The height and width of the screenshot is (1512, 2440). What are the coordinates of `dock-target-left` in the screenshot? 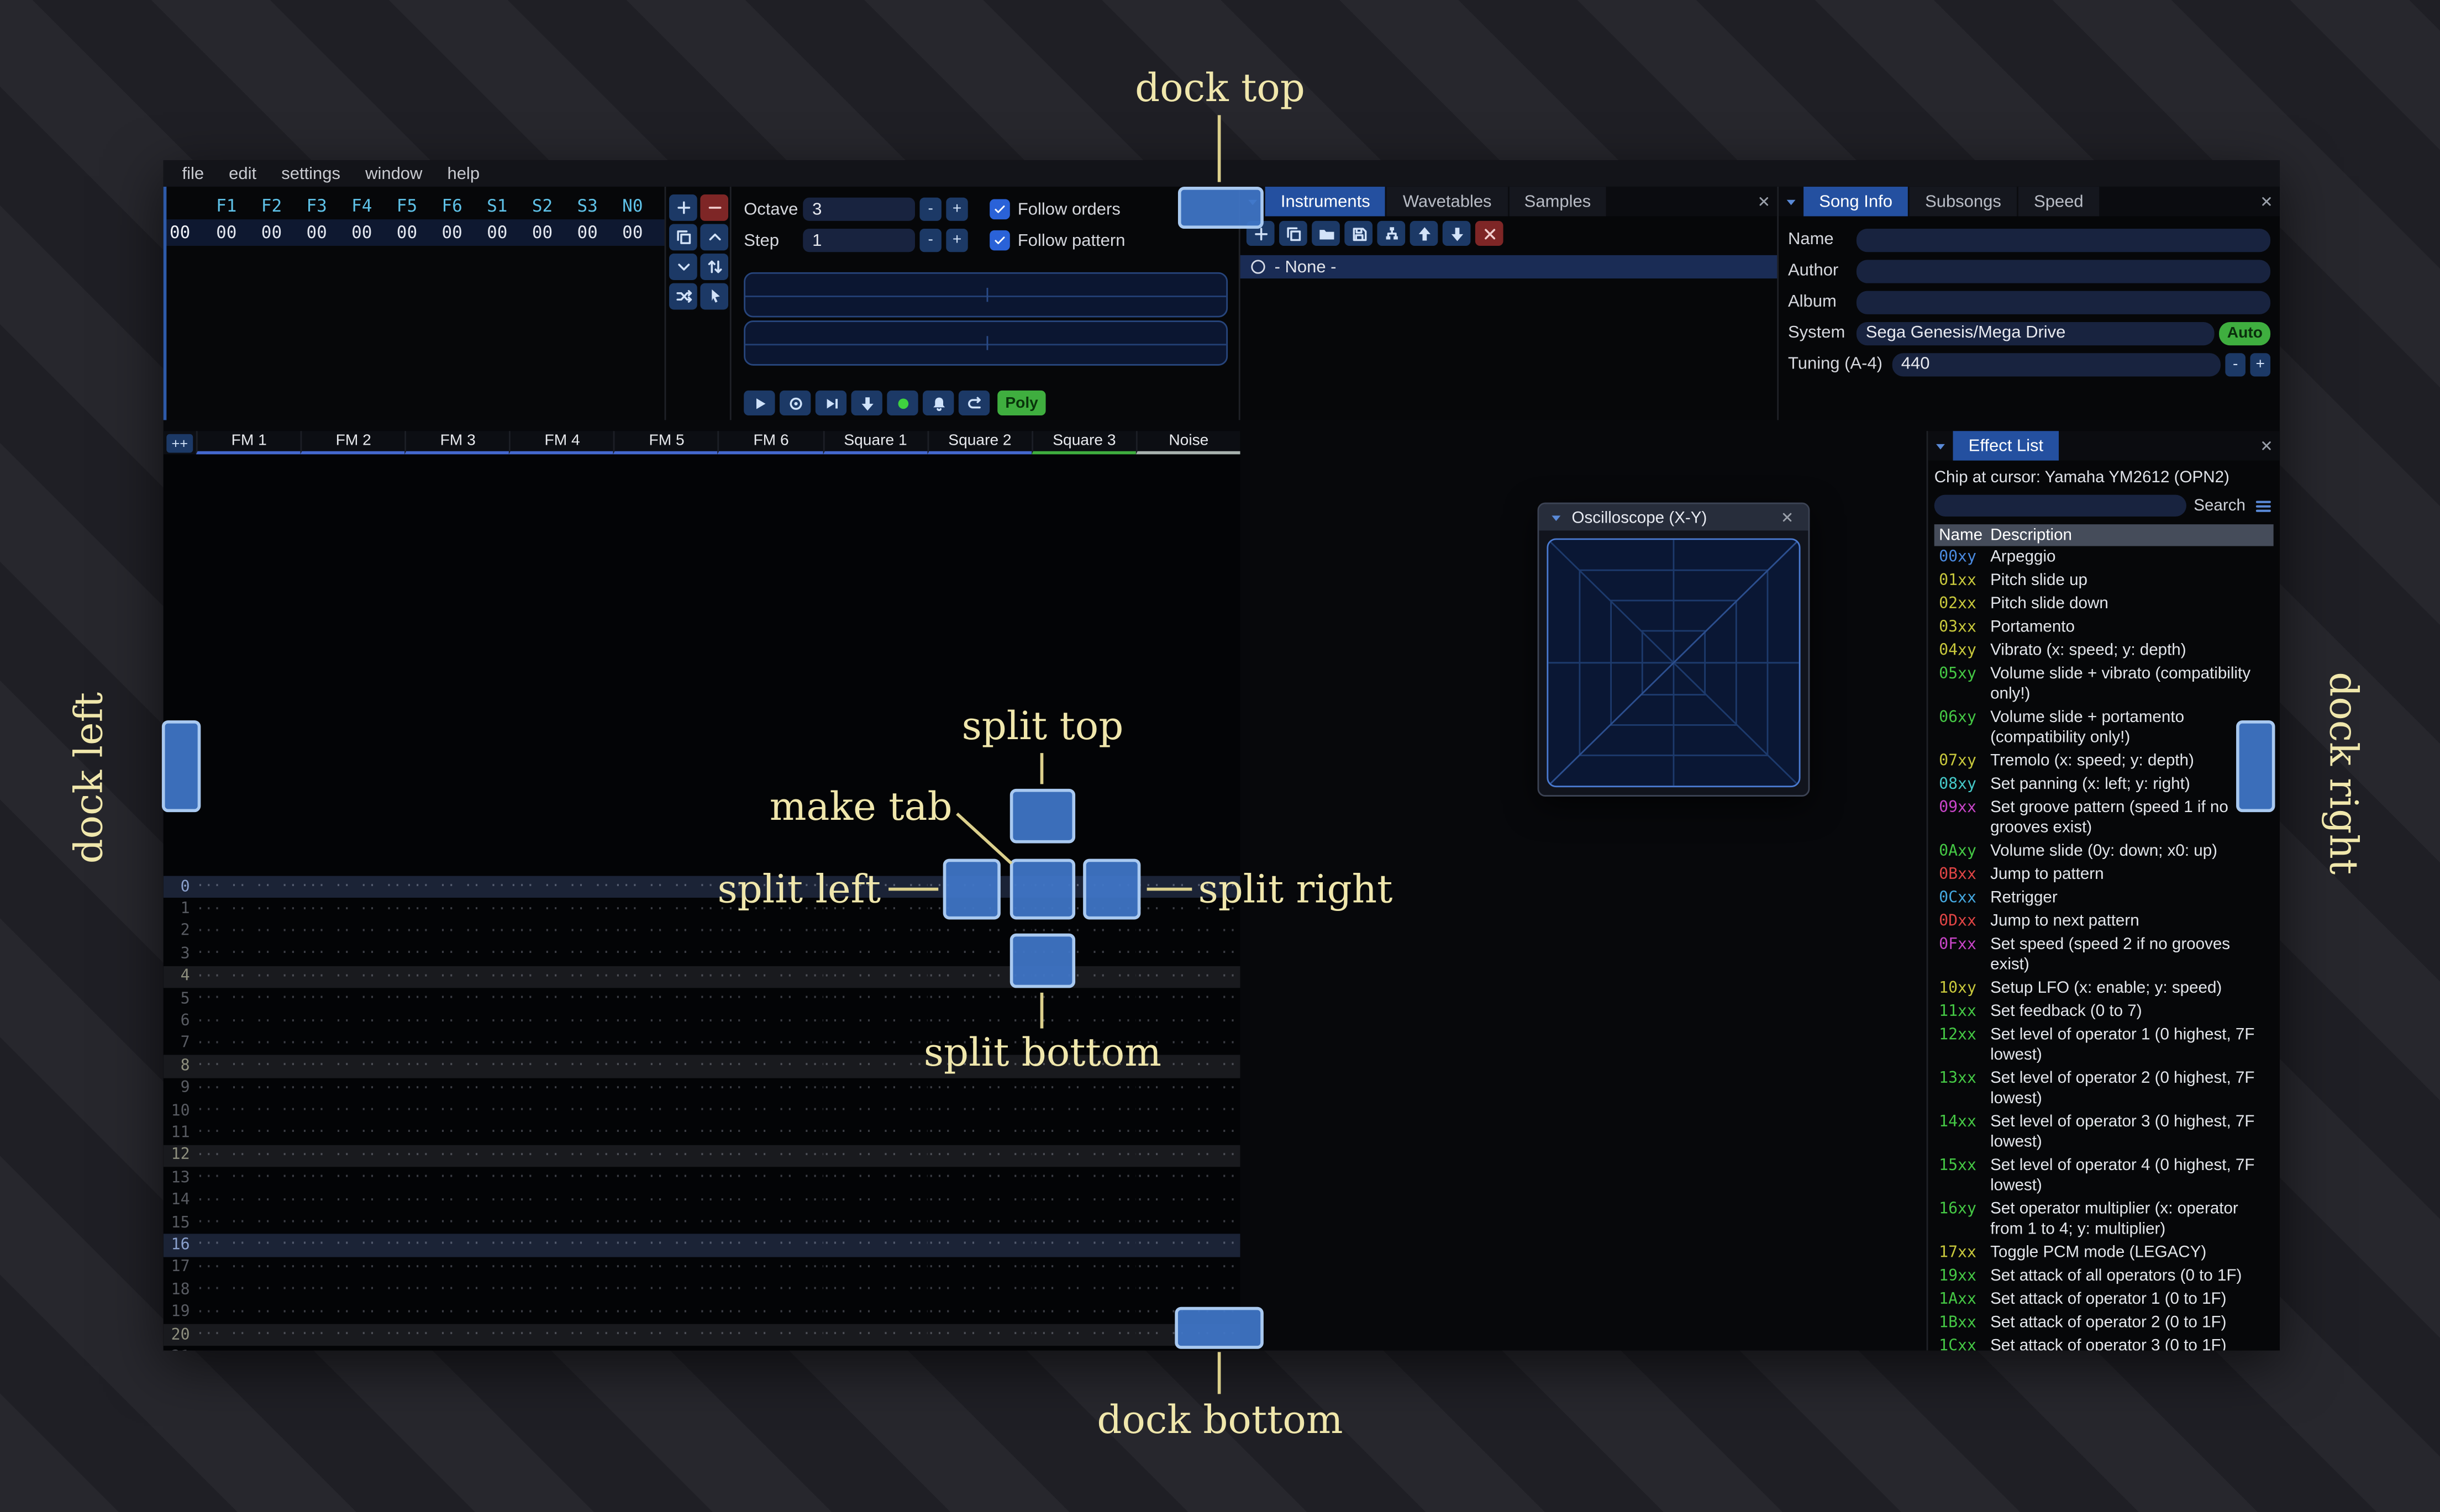 It's located at (181, 766).